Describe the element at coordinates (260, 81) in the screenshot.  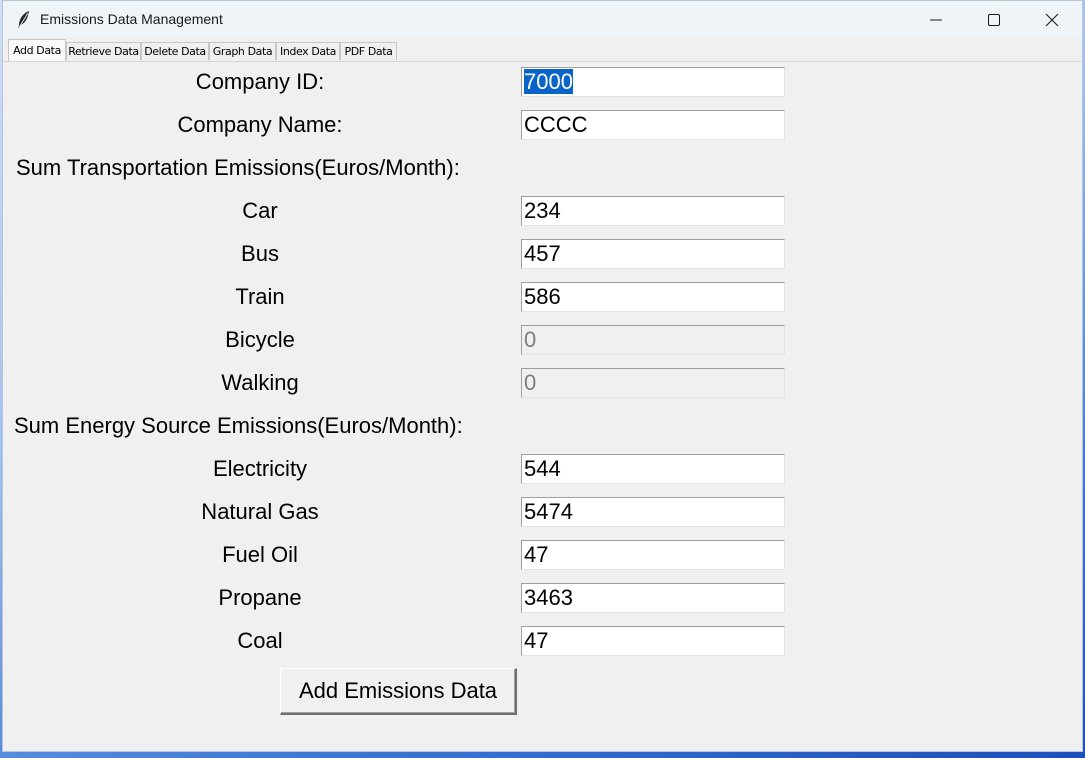
I see `company-id-label: Company ID:` at that location.